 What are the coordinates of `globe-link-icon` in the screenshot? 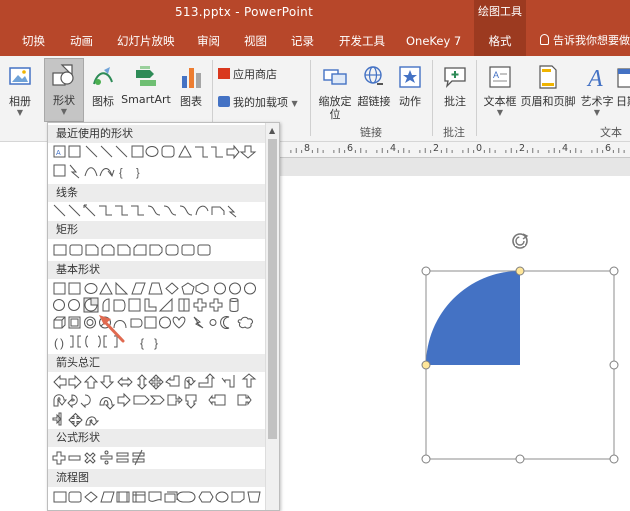 It's located at (373, 75).